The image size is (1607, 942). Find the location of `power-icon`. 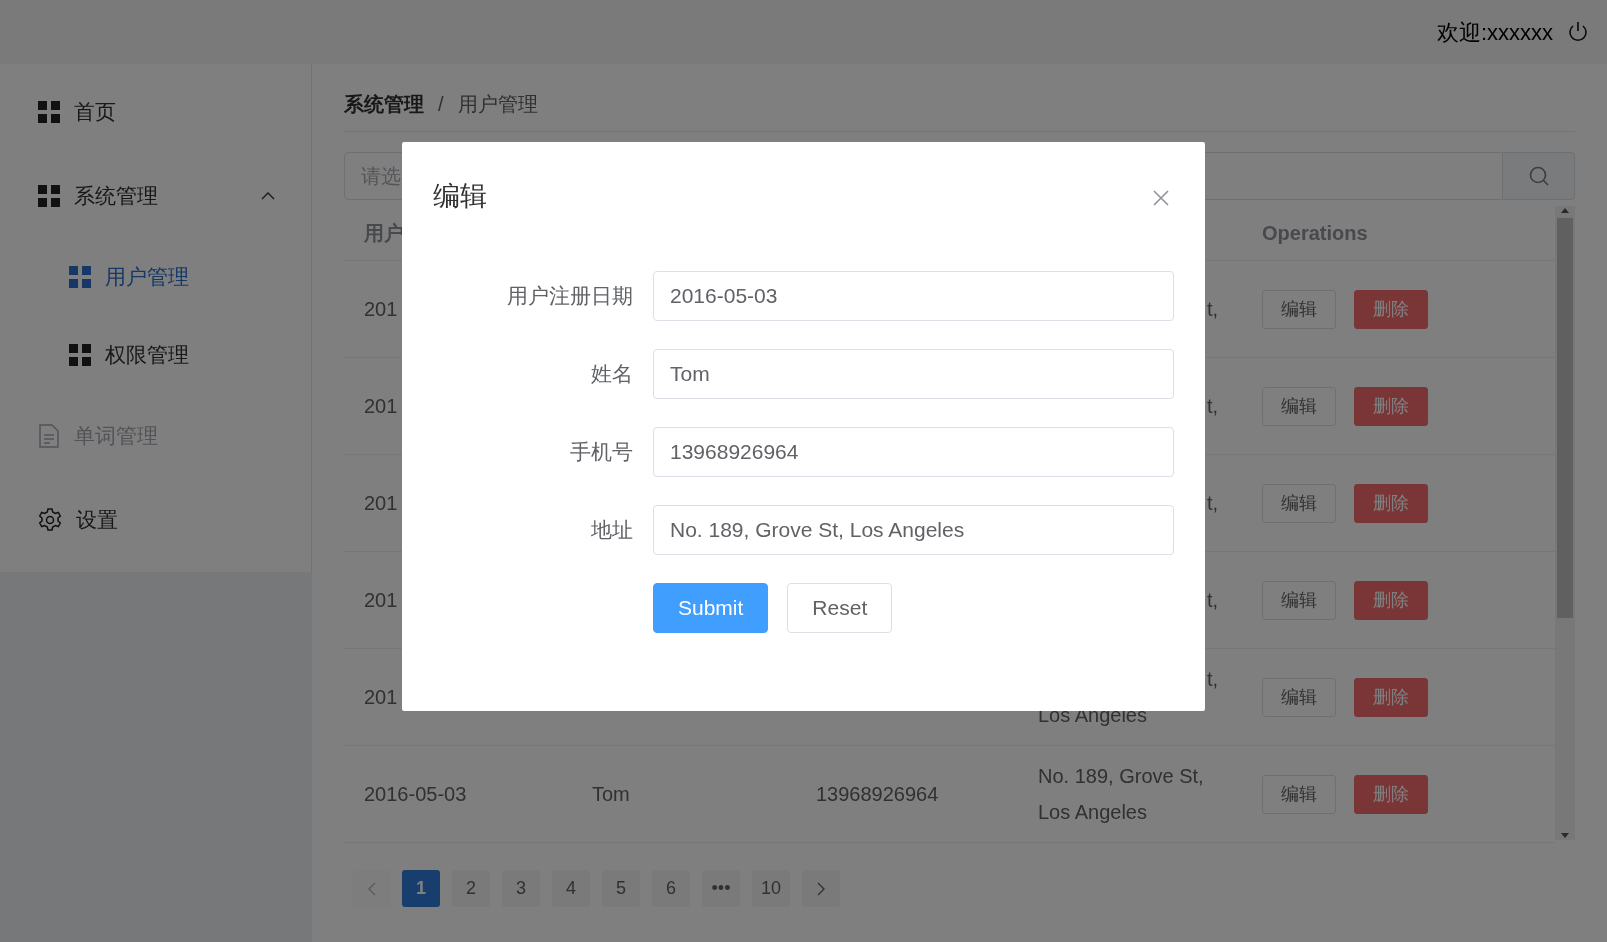

power-icon is located at coordinates (1578, 32).